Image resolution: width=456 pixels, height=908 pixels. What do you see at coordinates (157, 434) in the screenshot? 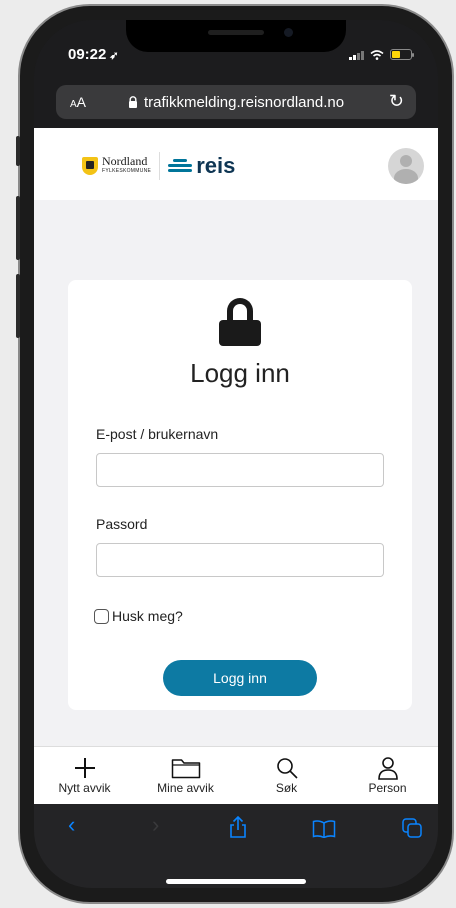
I see `username-label: E-post / brukernavn` at bounding box center [157, 434].